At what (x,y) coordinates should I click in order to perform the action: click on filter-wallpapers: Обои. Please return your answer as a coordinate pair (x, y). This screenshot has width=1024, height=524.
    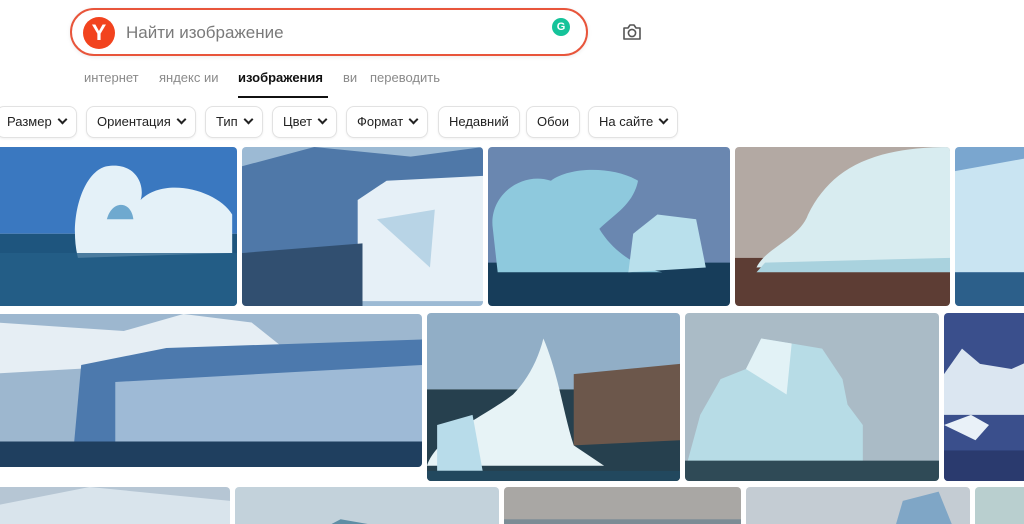
    Looking at the image, I should click on (553, 122).